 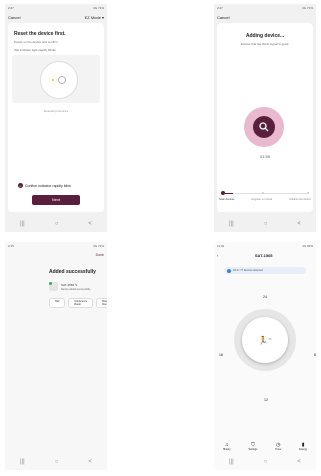 I want to click on device-icon, so click(x=59, y=80).